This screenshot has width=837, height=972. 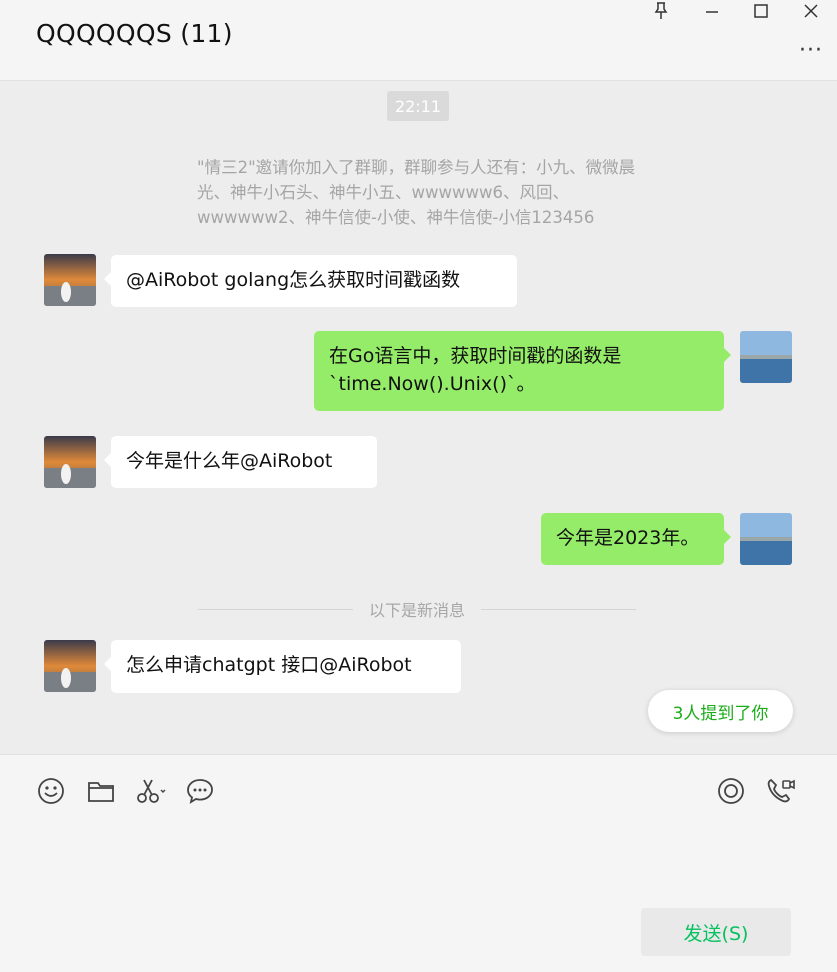 I want to click on chat-header: QQQQQQS (11) ···, so click(x=418, y=40).